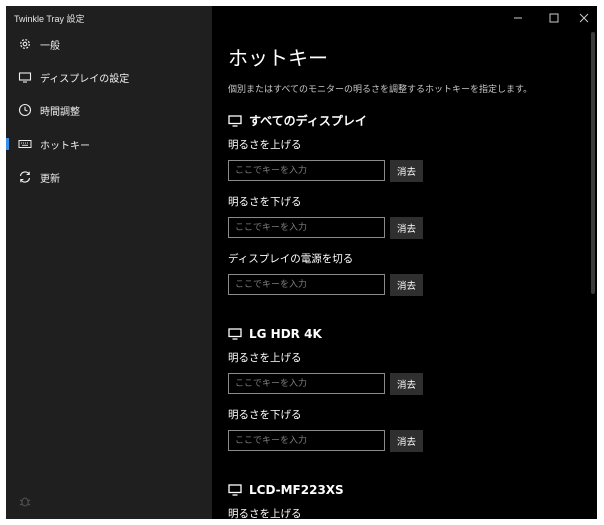 Image resolution: width=604 pixels, height=525 pixels. What do you see at coordinates (25, 500) in the screenshot?
I see `bug-icon` at bounding box center [25, 500].